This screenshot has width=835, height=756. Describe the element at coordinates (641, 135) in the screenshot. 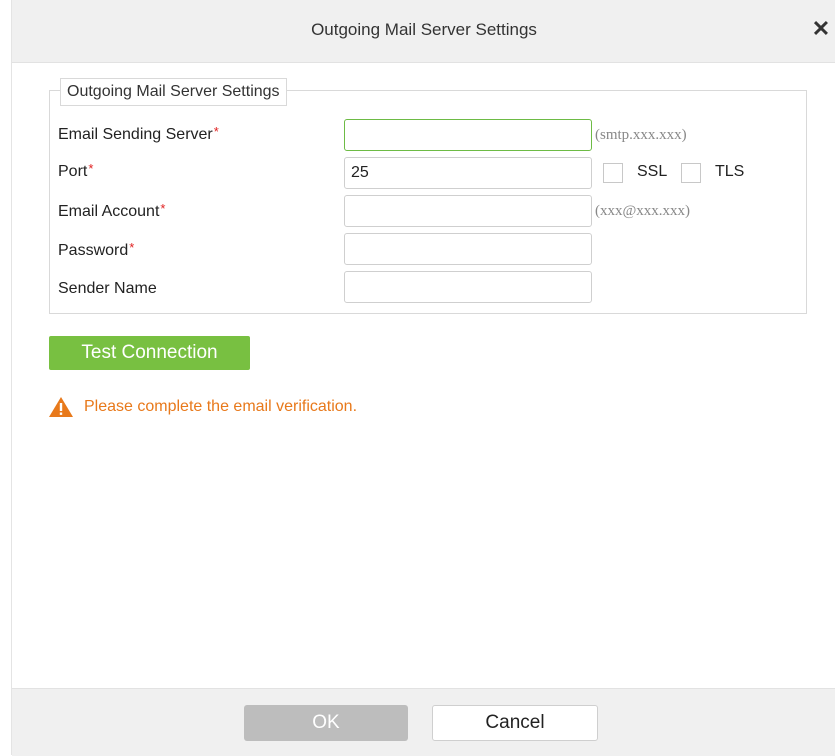

I see `server-hint: (smtp.xxx.xxx)` at that location.